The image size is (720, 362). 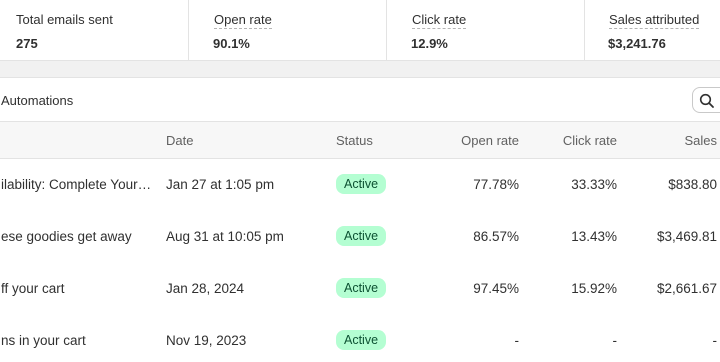 What do you see at coordinates (490, 140) in the screenshot?
I see `column-header-open-rate: Open rate` at bounding box center [490, 140].